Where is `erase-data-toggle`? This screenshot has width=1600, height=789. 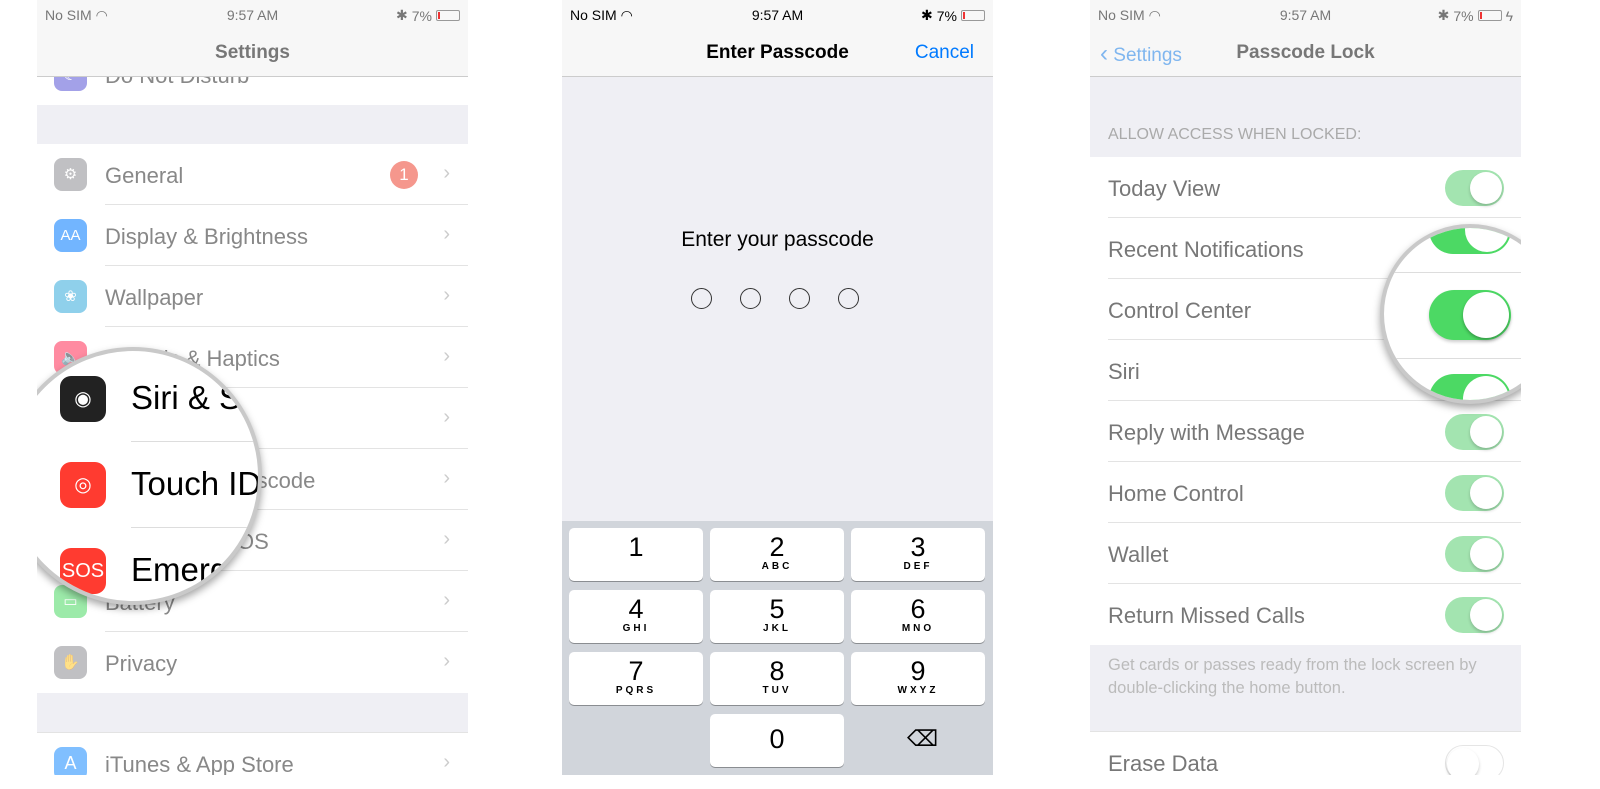 erase-data-toggle is located at coordinates (1474, 760).